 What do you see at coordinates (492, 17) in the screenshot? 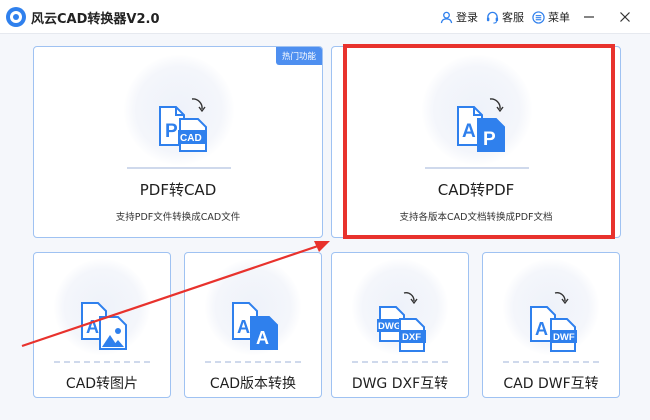
I see `headset-icon` at bounding box center [492, 17].